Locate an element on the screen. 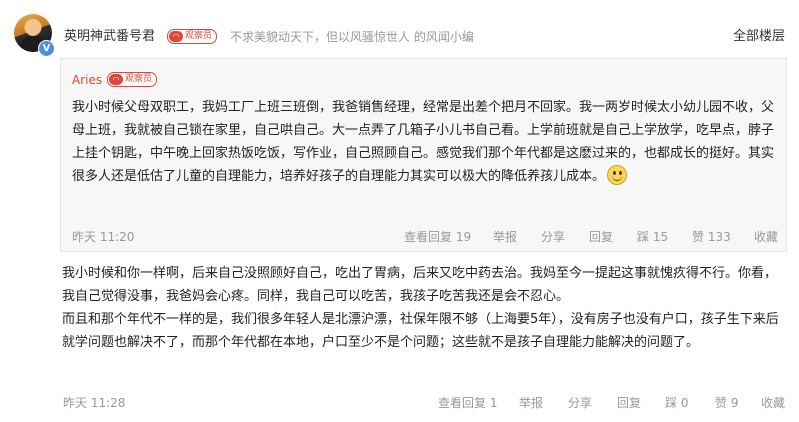 This screenshot has width=799, height=422. quote-author: Aries is located at coordinates (87, 80).